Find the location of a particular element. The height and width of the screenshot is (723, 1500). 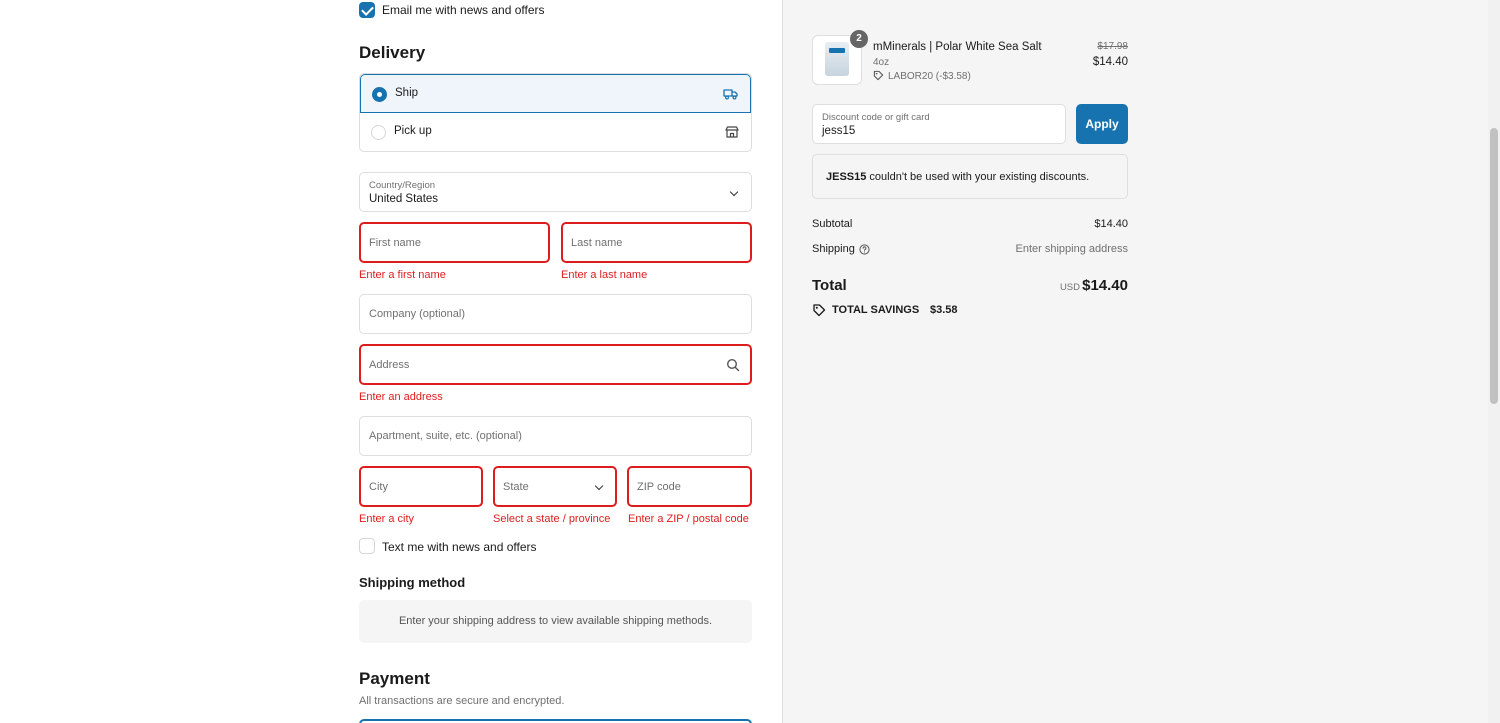

pickup-radio is located at coordinates (378, 132).